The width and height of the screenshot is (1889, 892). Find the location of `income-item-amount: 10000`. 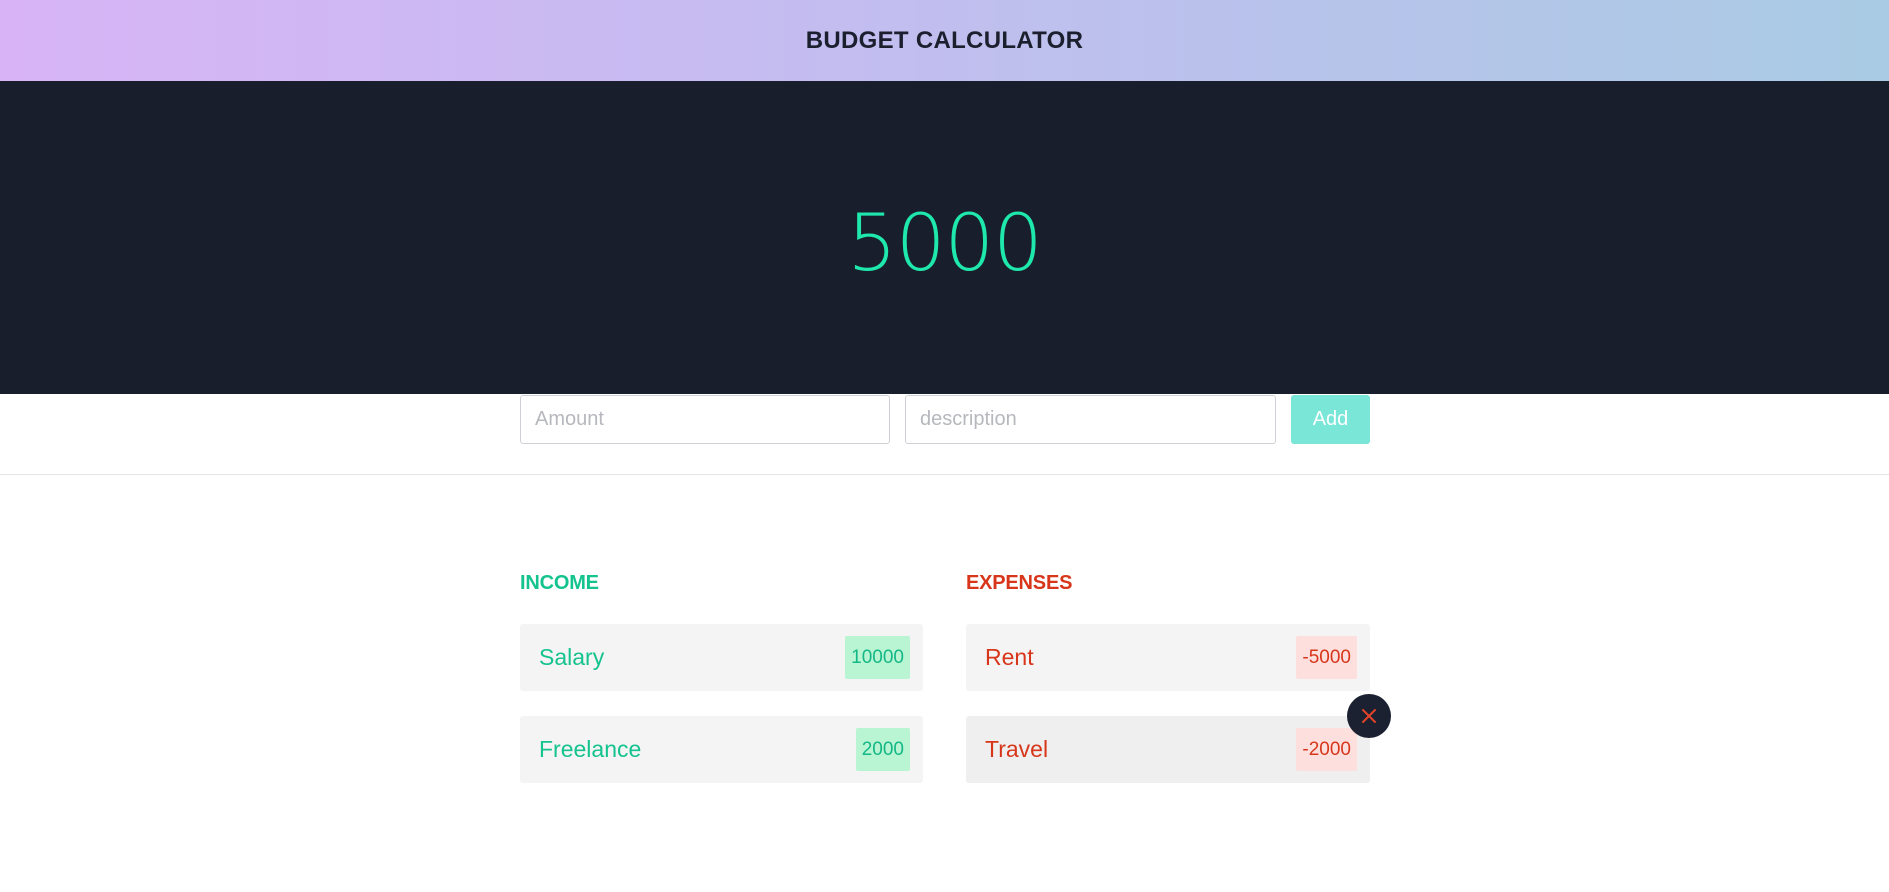

income-item-amount: 10000 is located at coordinates (877, 657).